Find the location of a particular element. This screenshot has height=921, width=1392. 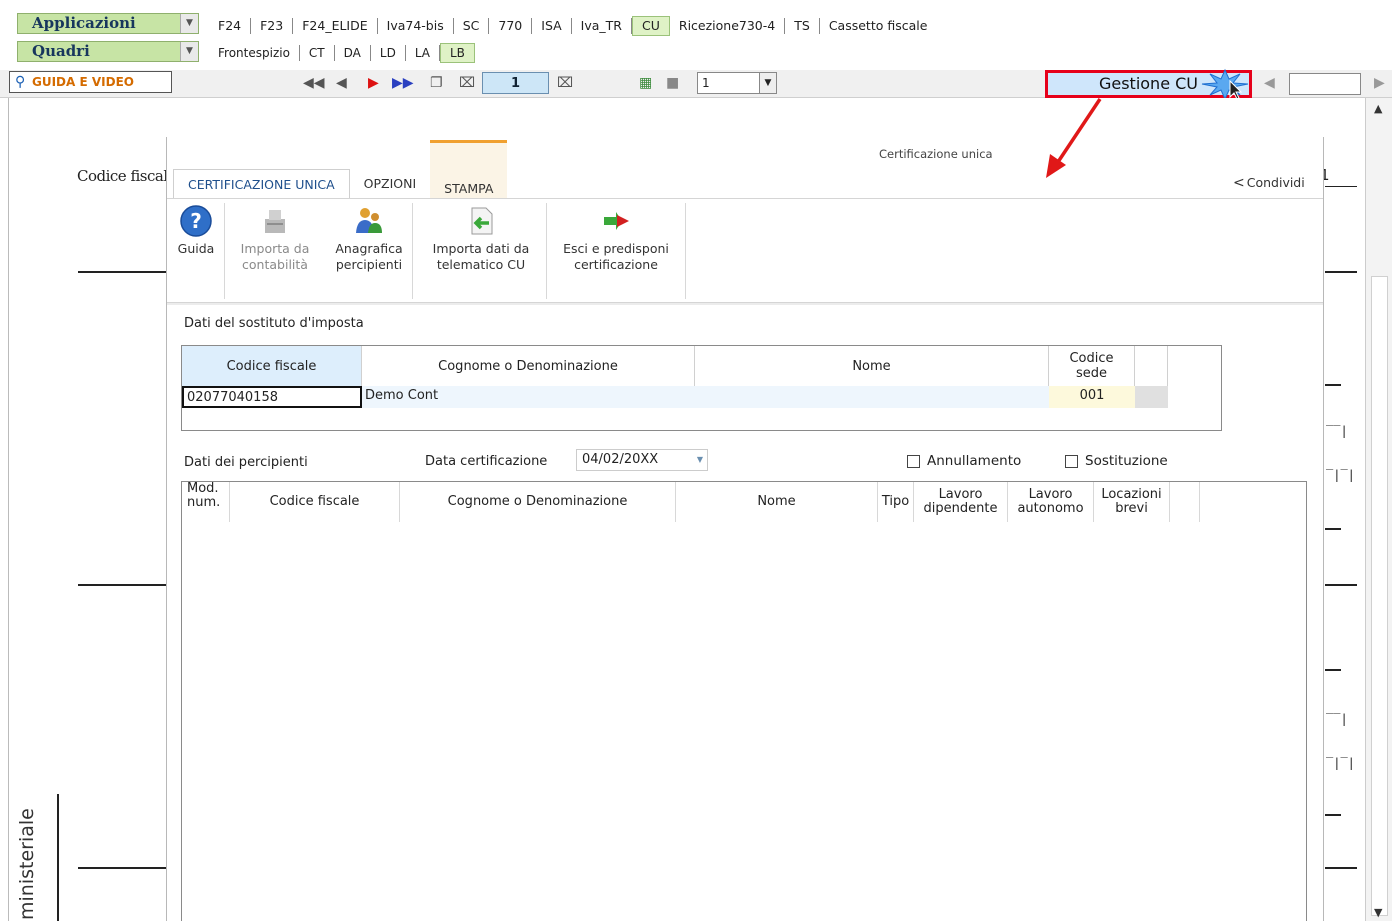

annullamento-checkbox: Annullamento is located at coordinates (964, 461).